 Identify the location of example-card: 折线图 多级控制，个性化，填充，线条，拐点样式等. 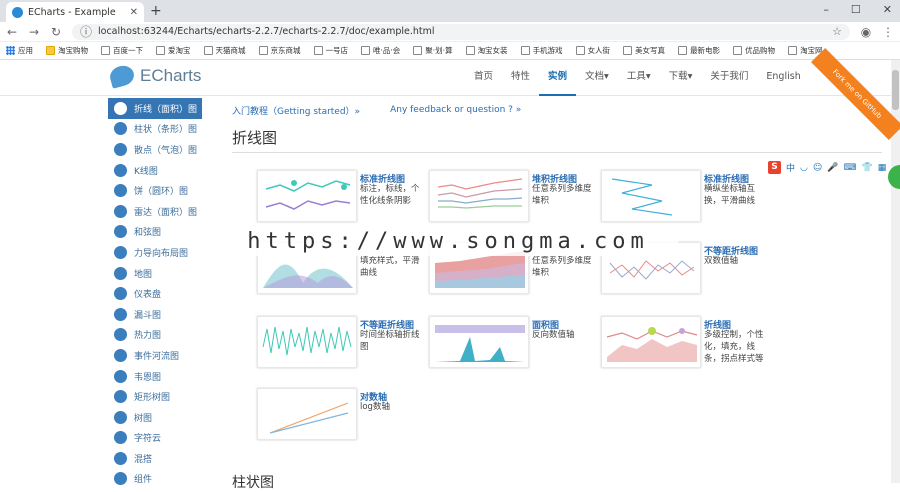
(685, 343).